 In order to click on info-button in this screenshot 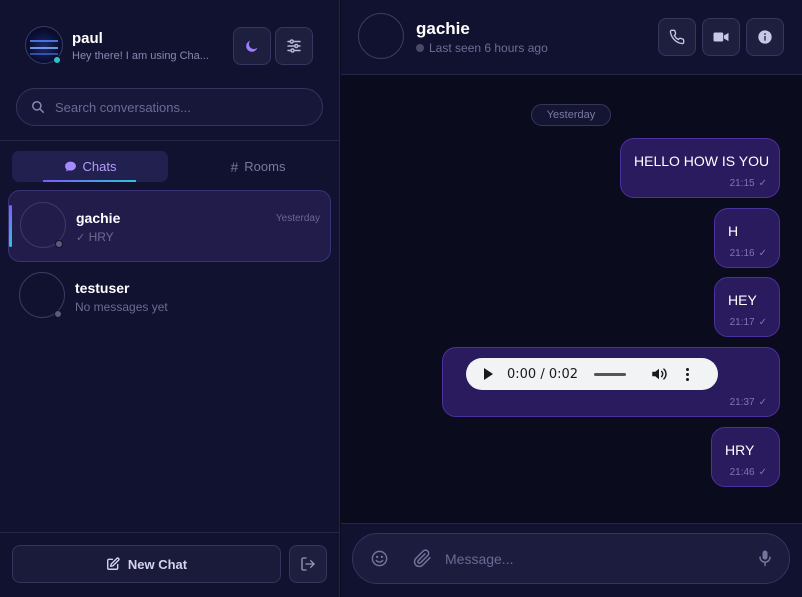, I will do `click(765, 37)`.